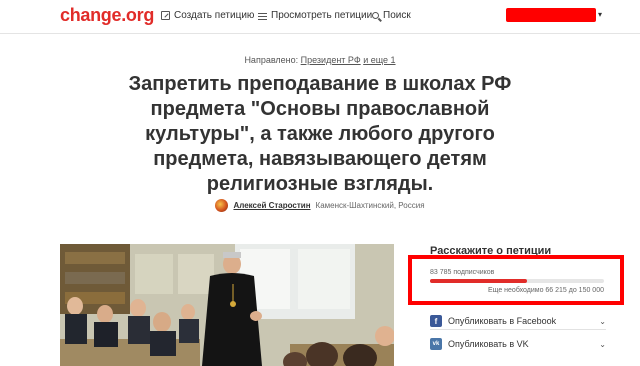 Image resolution: width=640 pixels, height=366 pixels. I want to click on directed-more-link: и еще 1, so click(379, 60).